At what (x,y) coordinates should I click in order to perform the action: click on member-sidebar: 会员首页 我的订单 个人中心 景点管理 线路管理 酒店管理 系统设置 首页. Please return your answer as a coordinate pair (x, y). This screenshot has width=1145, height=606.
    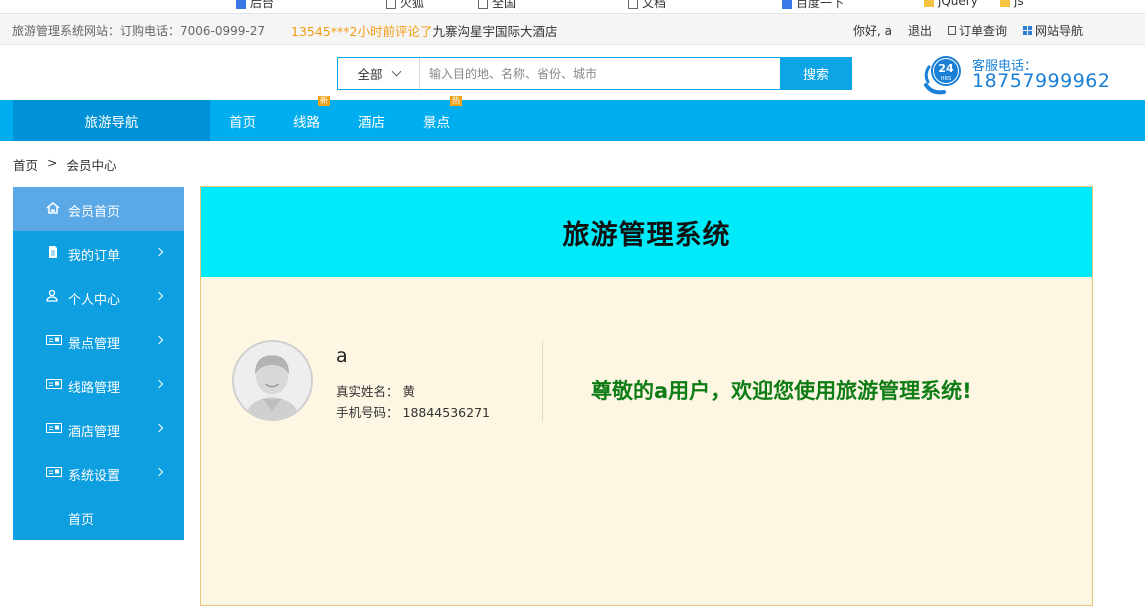
    Looking at the image, I should click on (98, 363).